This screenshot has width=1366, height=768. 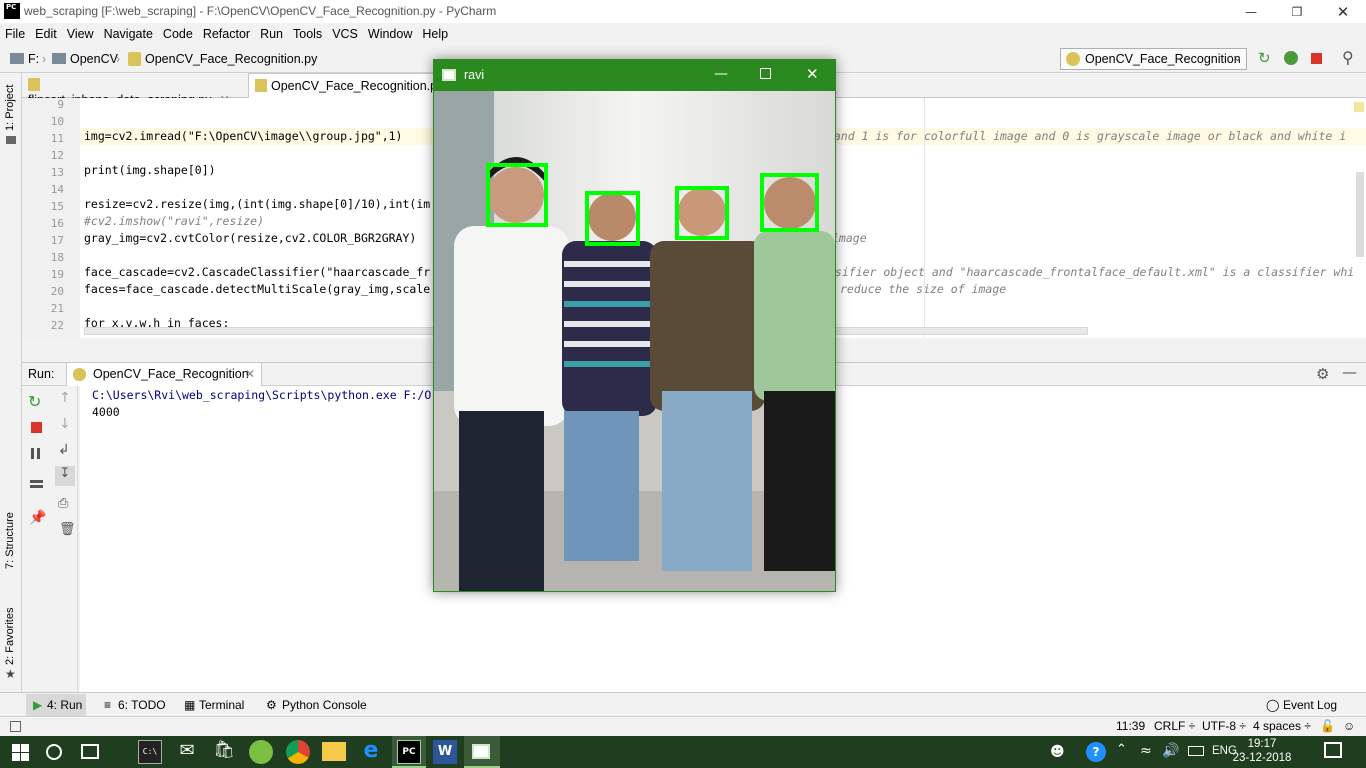 What do you see at coordinates (1349, 726) in the screenshot?
I see `inspector-icon: ☺` at bounding box center [1349, 726].